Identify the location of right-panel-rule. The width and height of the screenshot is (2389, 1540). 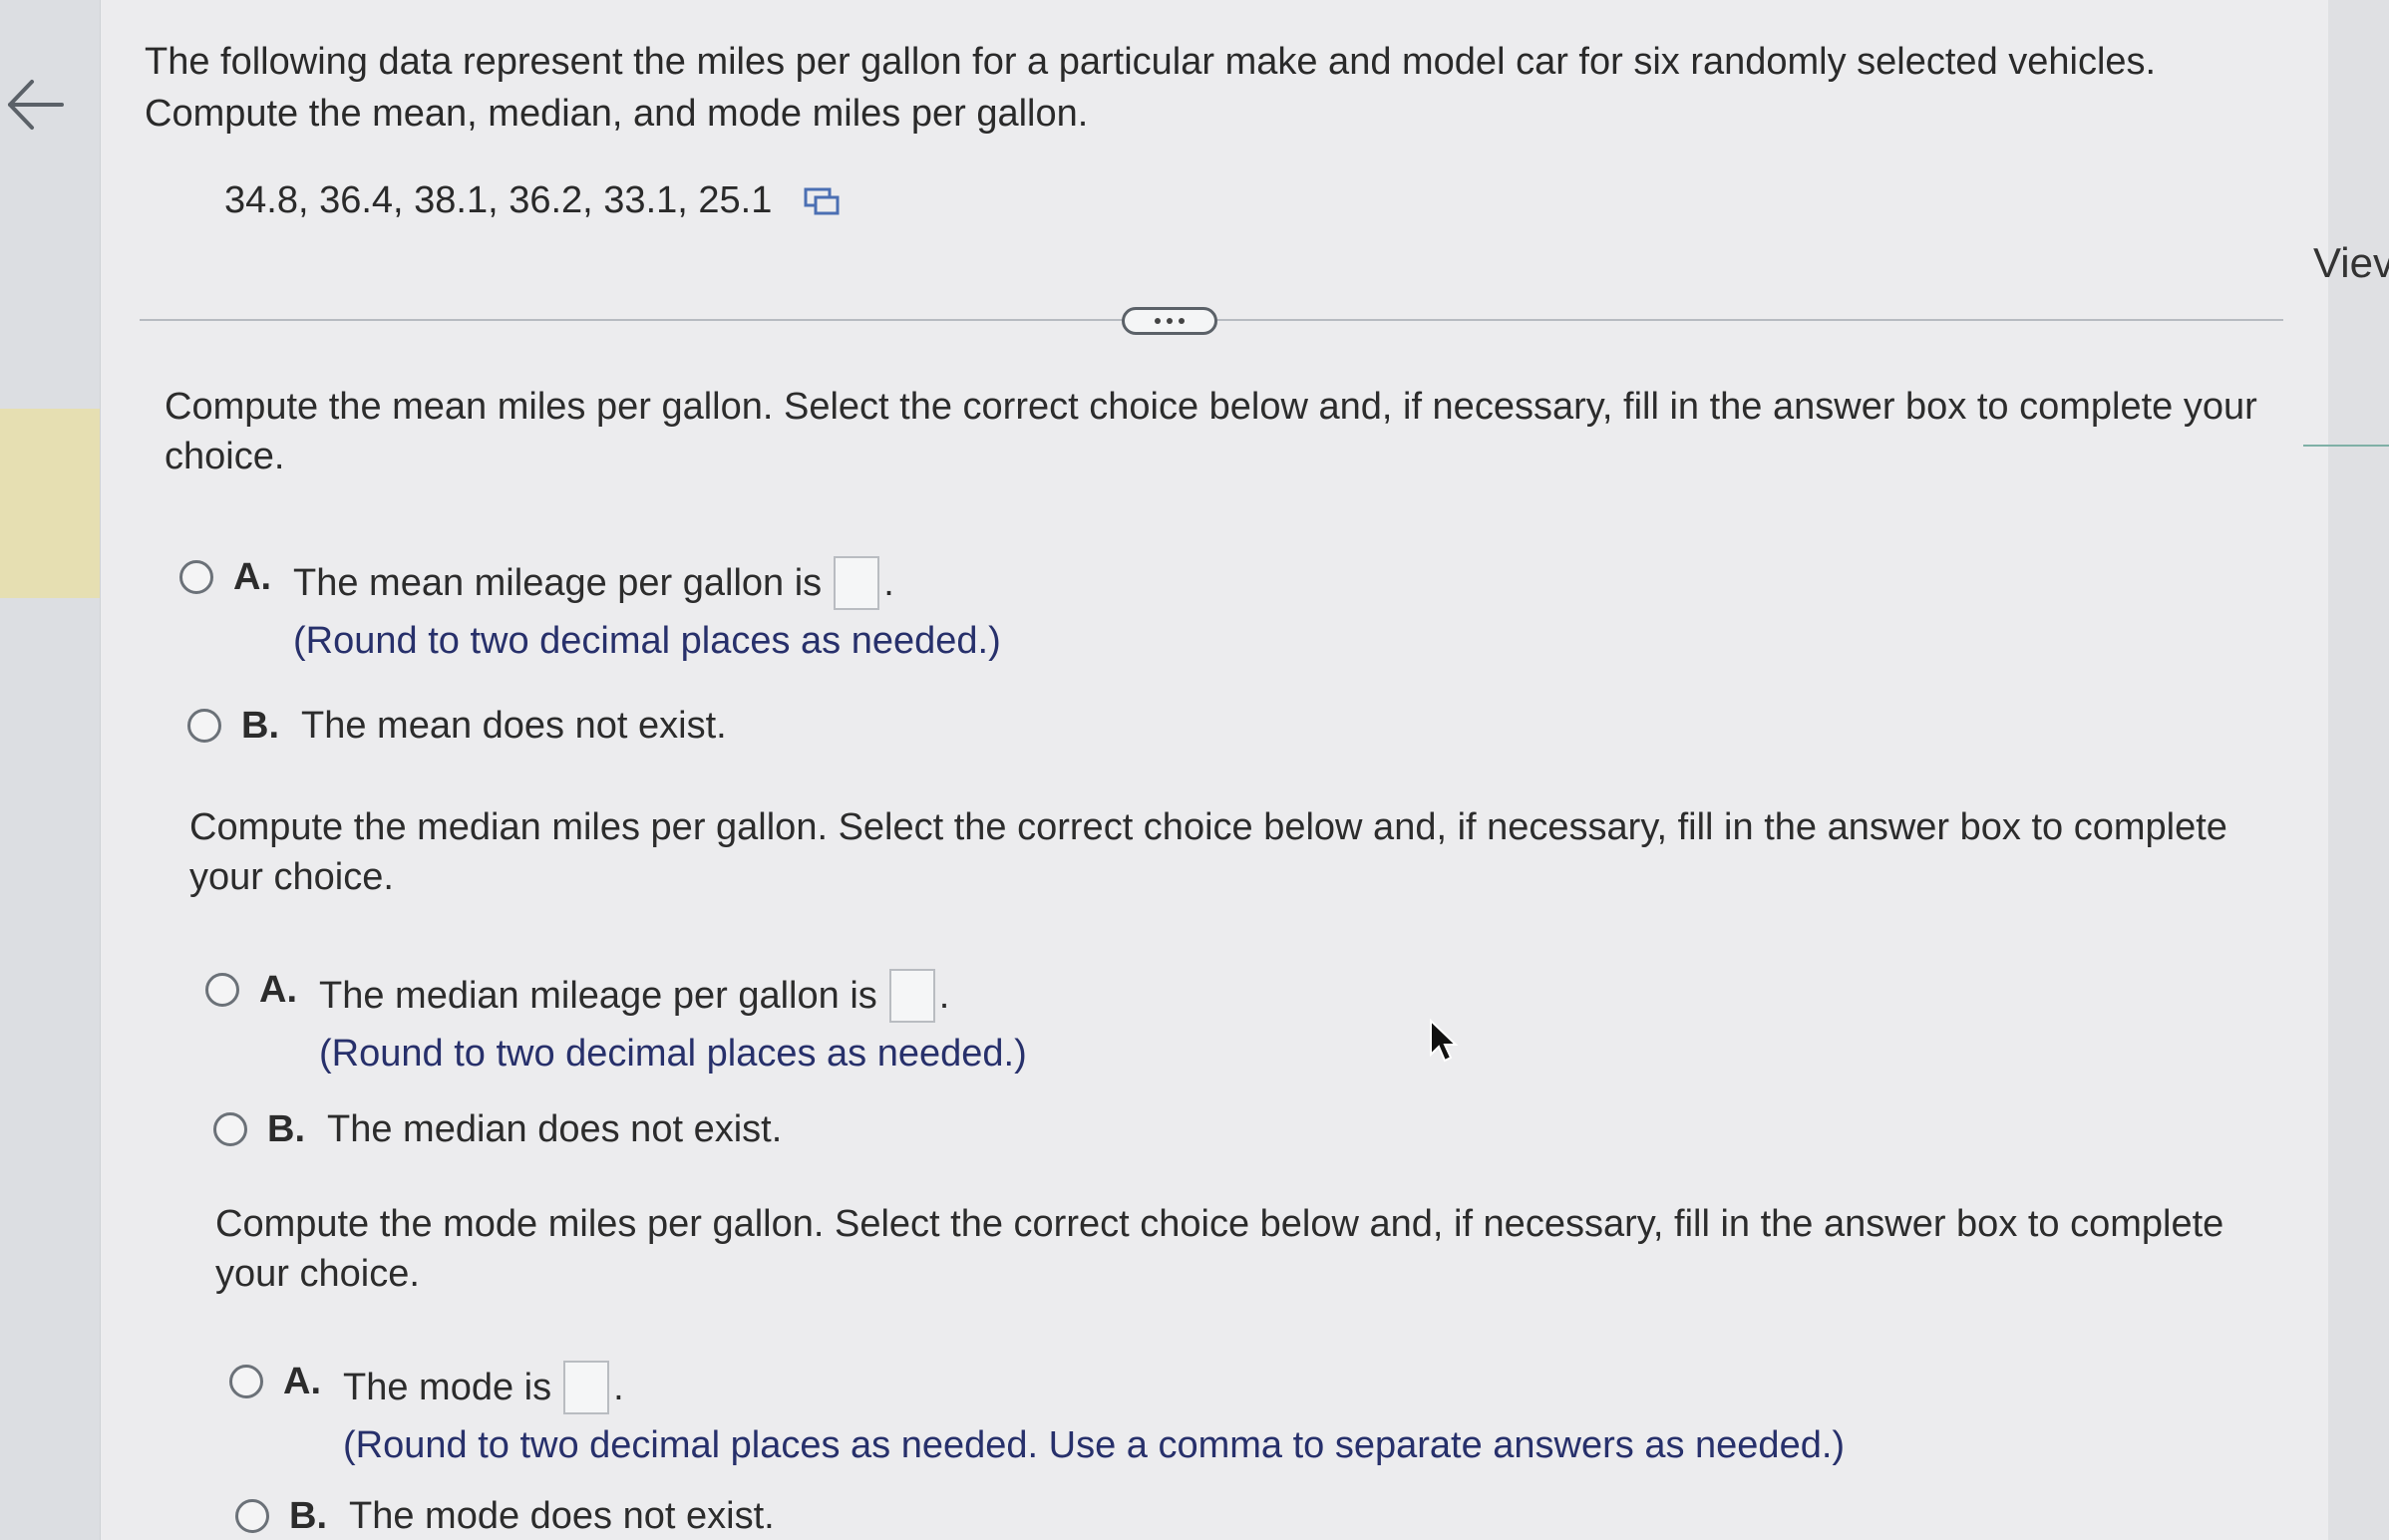
(2346, 446).